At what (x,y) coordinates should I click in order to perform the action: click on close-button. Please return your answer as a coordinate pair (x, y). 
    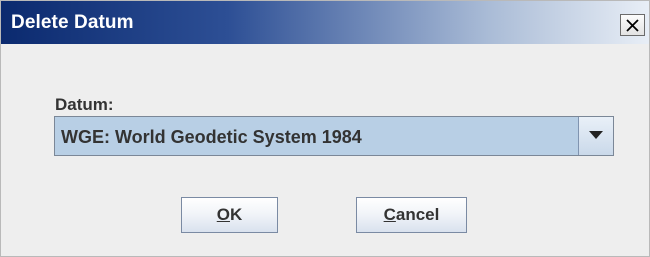
    Looking at the image, I should click on (632, 25).